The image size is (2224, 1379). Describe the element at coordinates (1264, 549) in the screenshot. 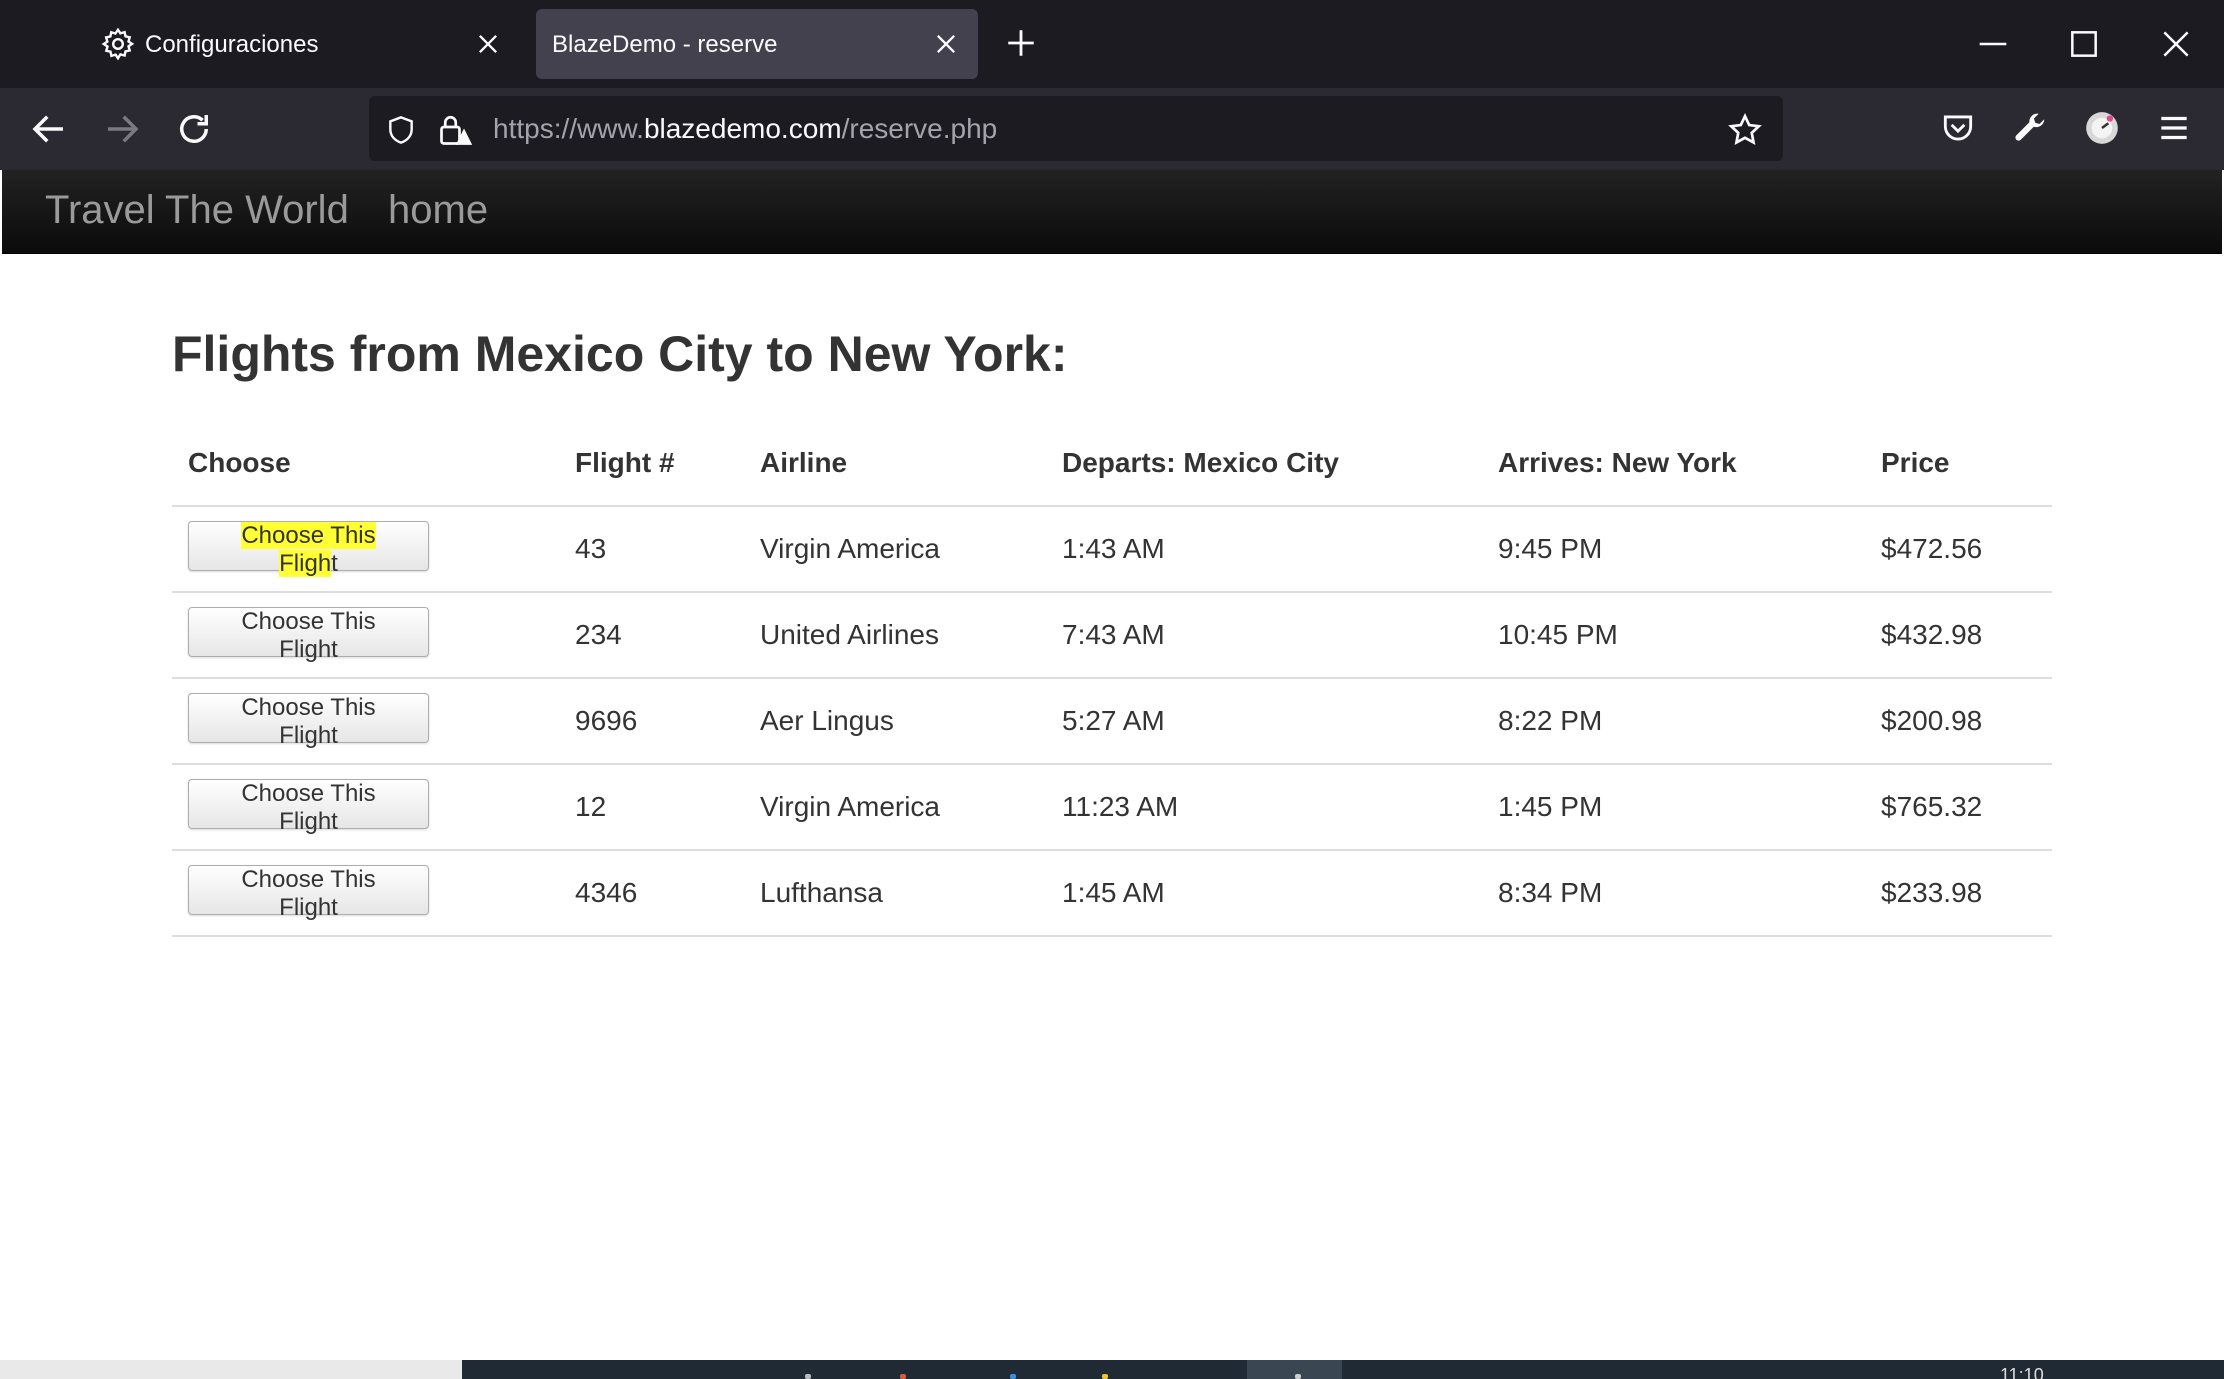

I see `departure-time: 1:43 AM` at that location.